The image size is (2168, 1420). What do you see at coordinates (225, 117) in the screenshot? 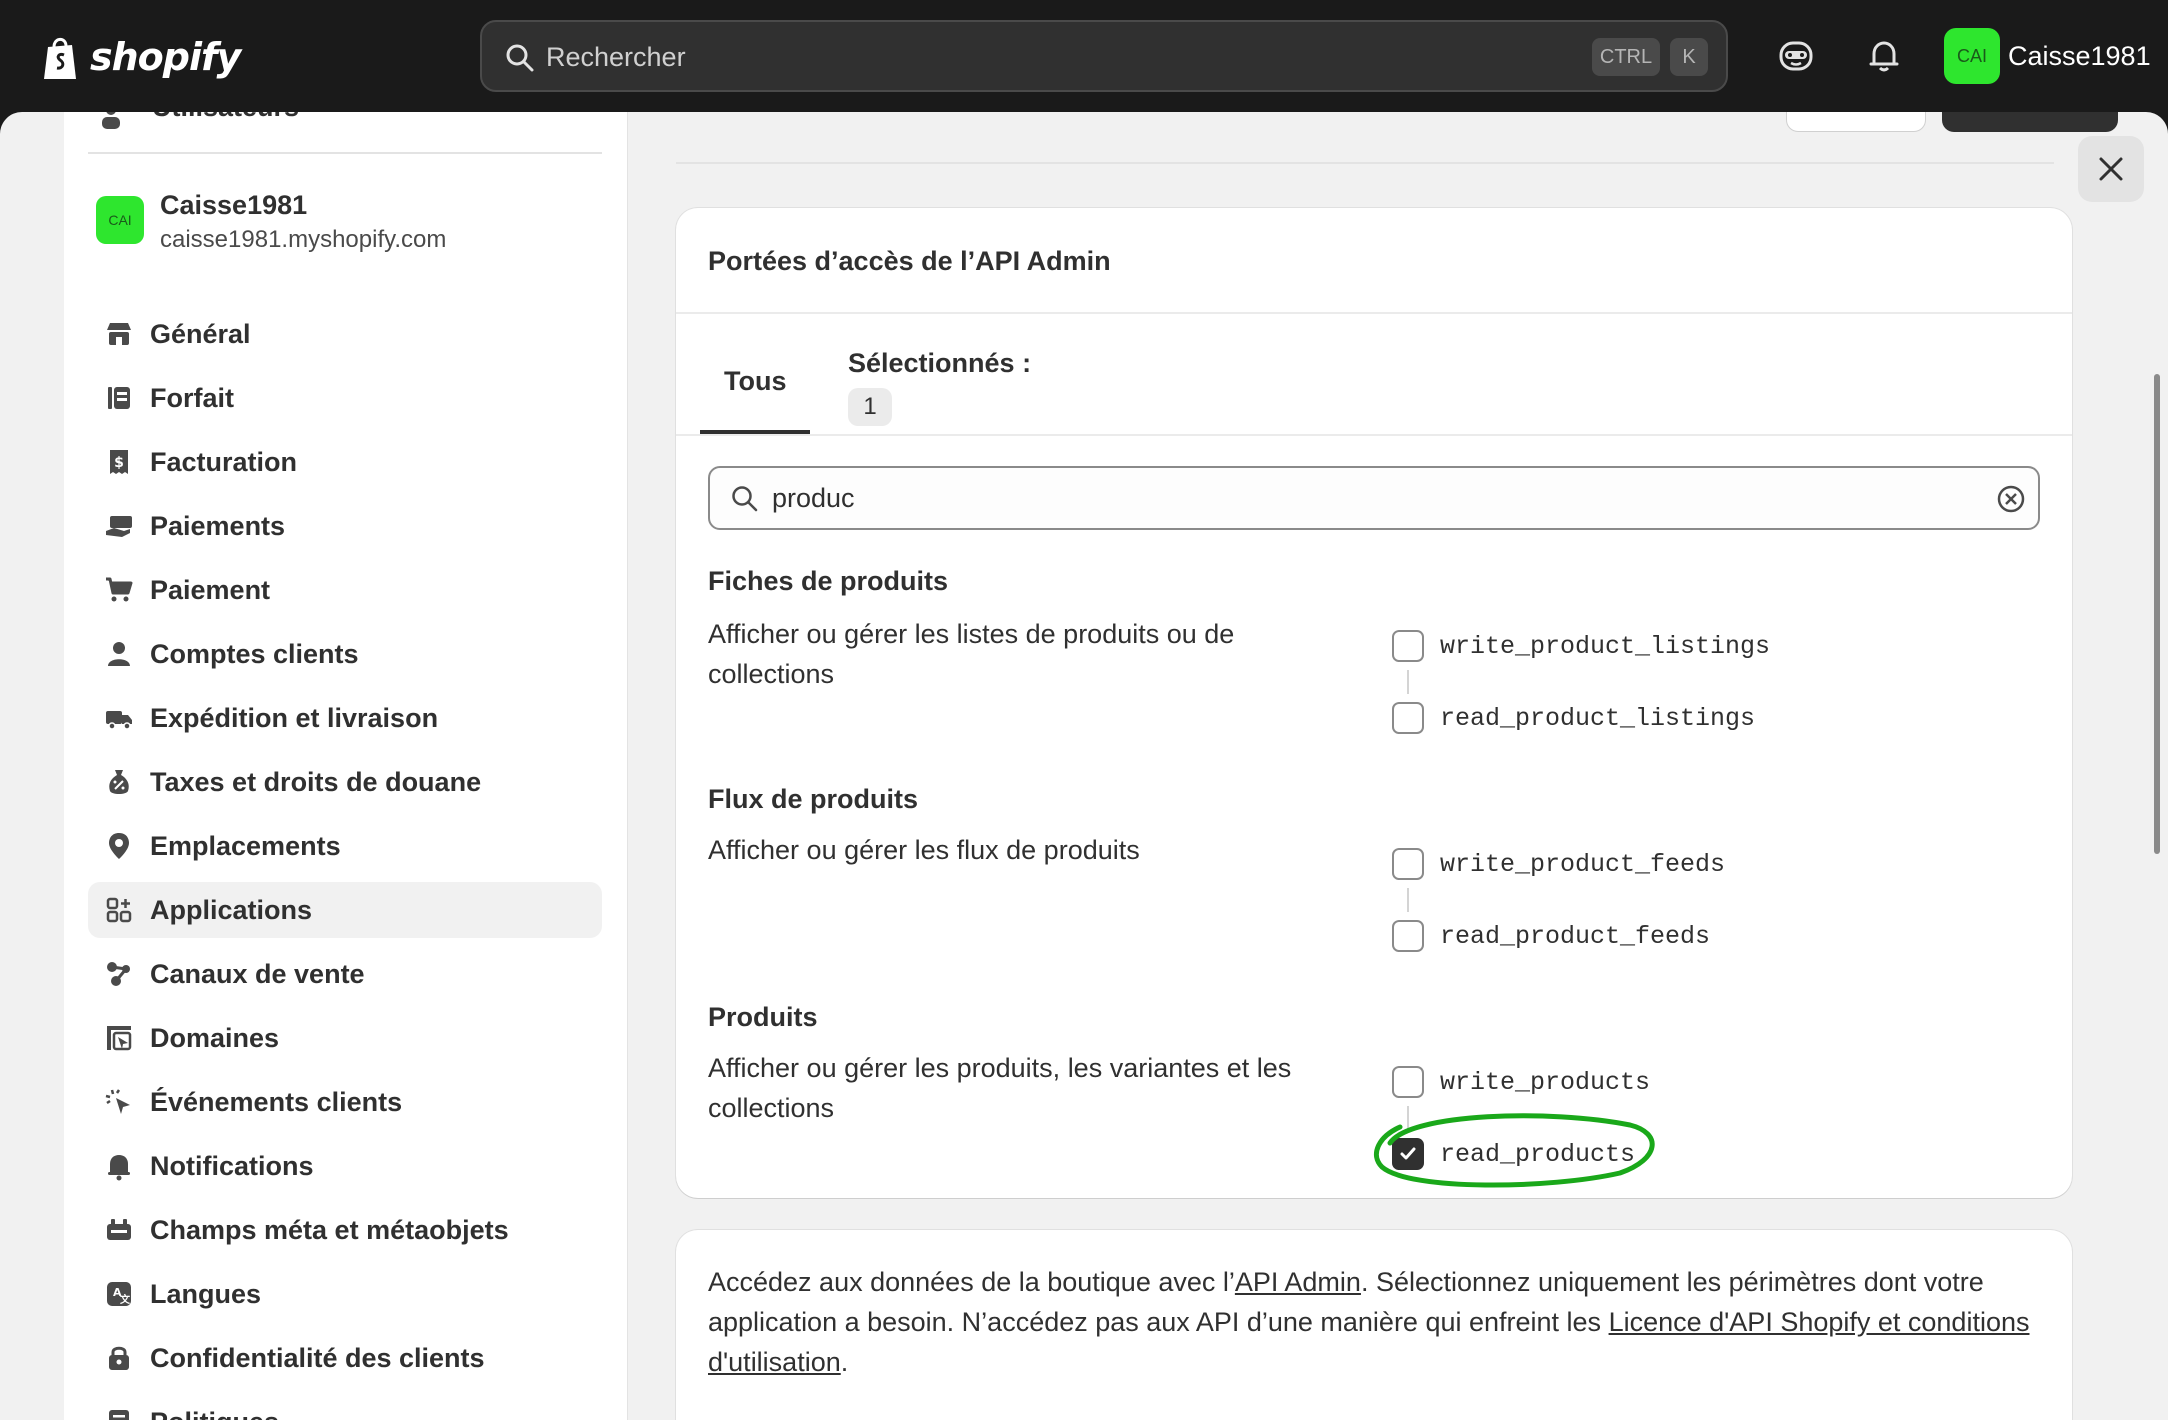
I see `sidebar-item-users: Utilisateurs` at bounding box center [225, 117].